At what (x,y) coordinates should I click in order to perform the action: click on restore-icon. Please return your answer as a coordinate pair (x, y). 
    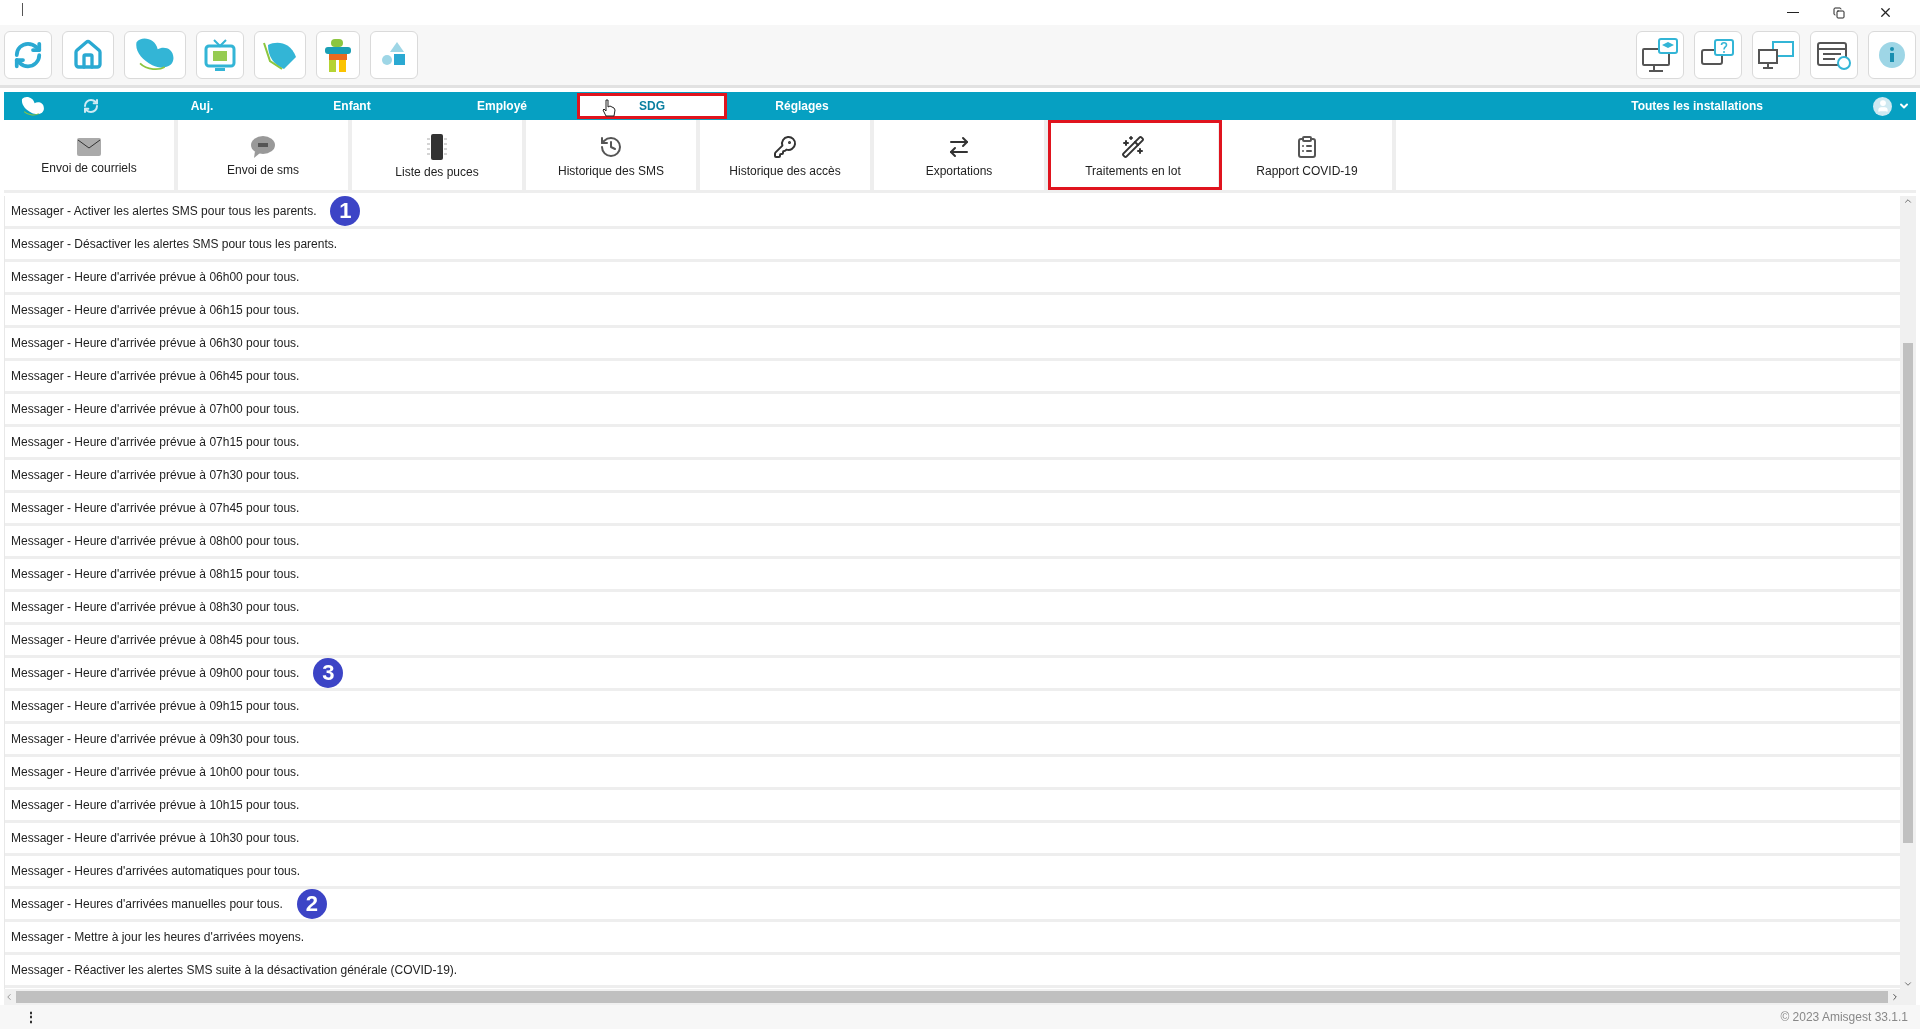
    Looking at the image, I should click on (1839, 12).